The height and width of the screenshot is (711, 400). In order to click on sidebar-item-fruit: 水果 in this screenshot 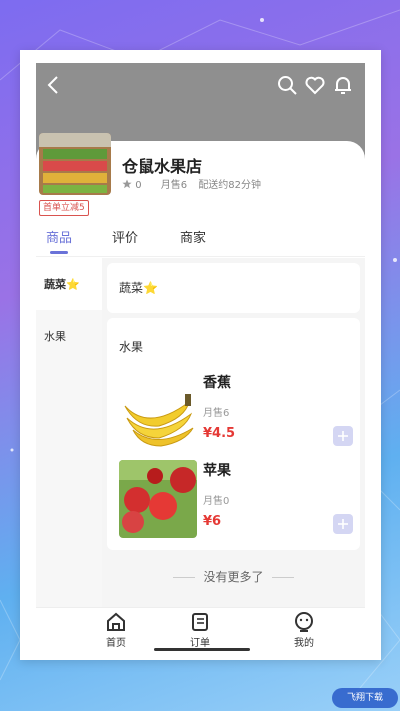, I will do `click(69, 336)`.